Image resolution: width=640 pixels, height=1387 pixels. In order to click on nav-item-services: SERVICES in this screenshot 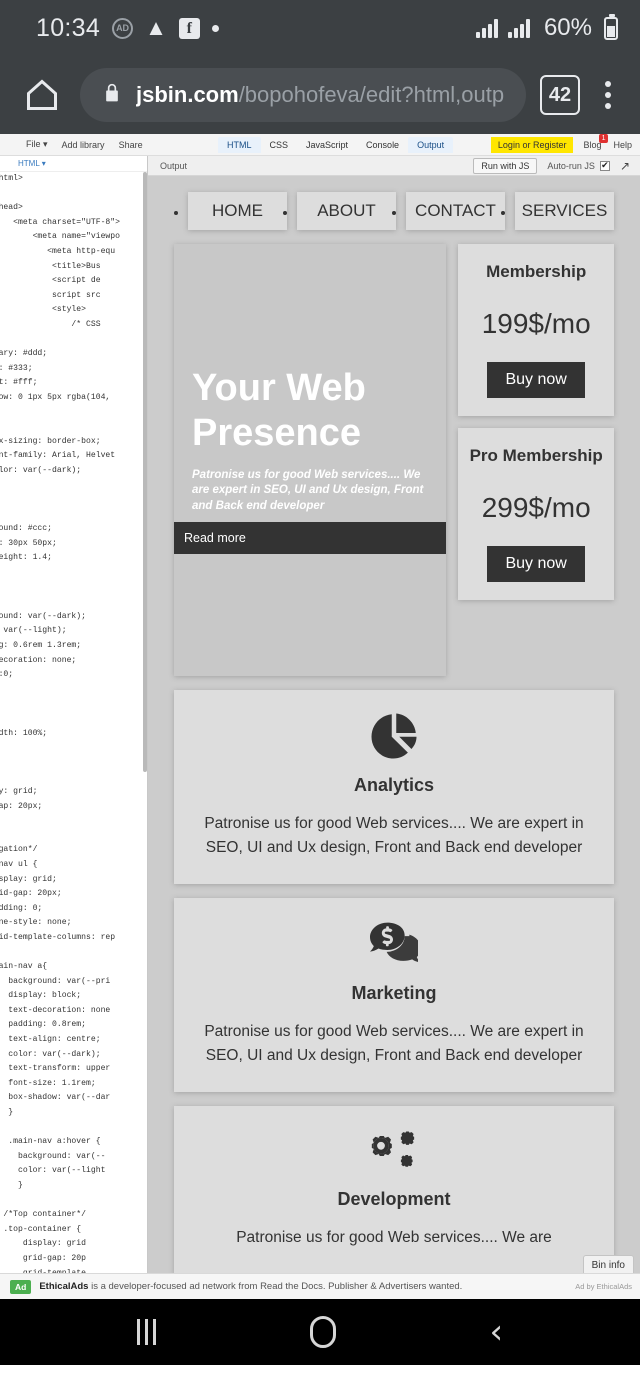, I will do `click(564, 211)`.